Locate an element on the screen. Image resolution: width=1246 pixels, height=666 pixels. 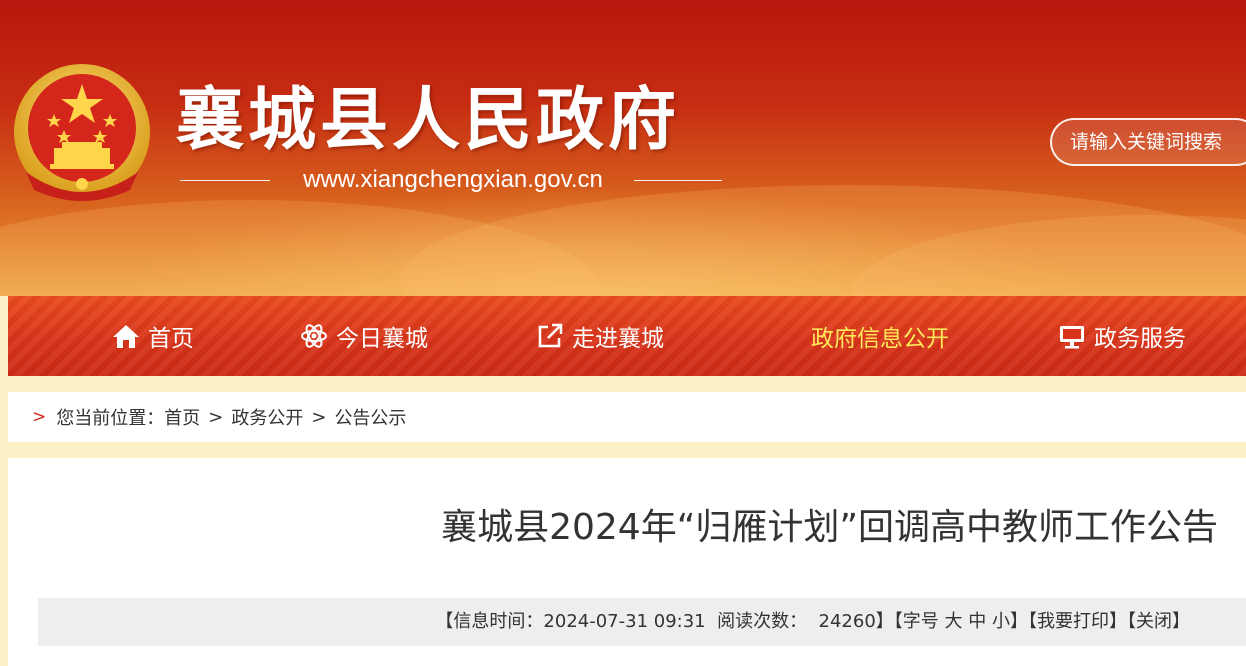
search-input: 请输入关键词搜索 is located at coordinates (1148, 142).